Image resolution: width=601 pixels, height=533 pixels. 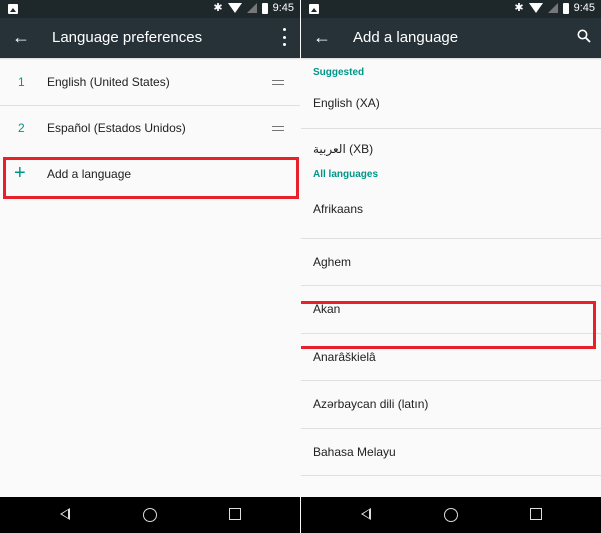 I want to click on language-label: English (United States), so click(x=108, y=82).